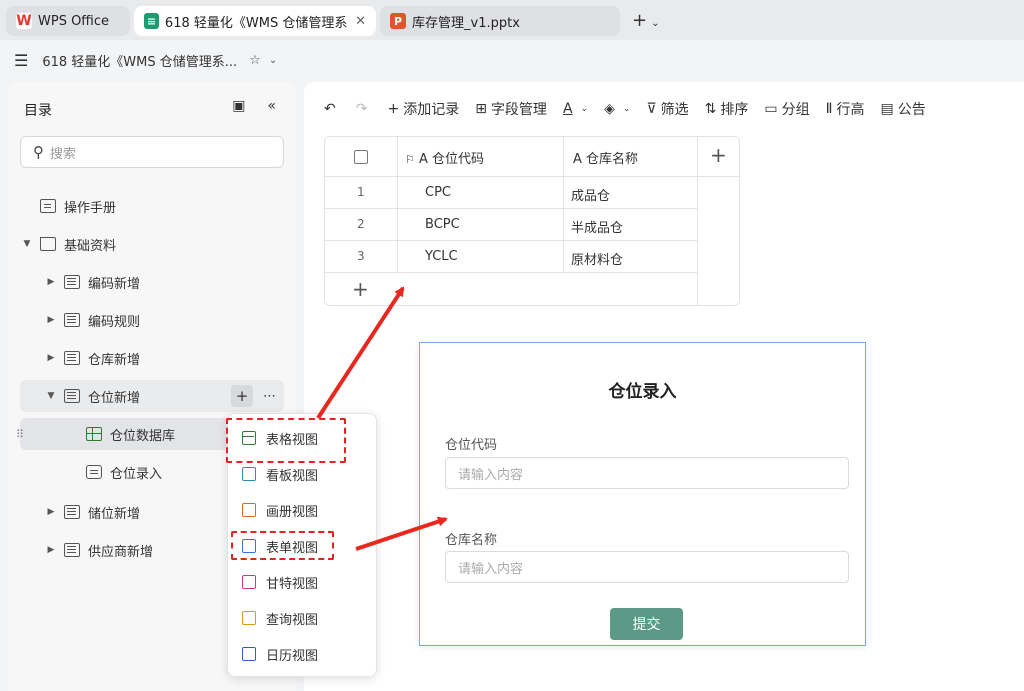 This screenshot has height=691, width=1024. Describe the element at coordinates (48, 244) in the screenshot. I see `folder-icon` at that location.